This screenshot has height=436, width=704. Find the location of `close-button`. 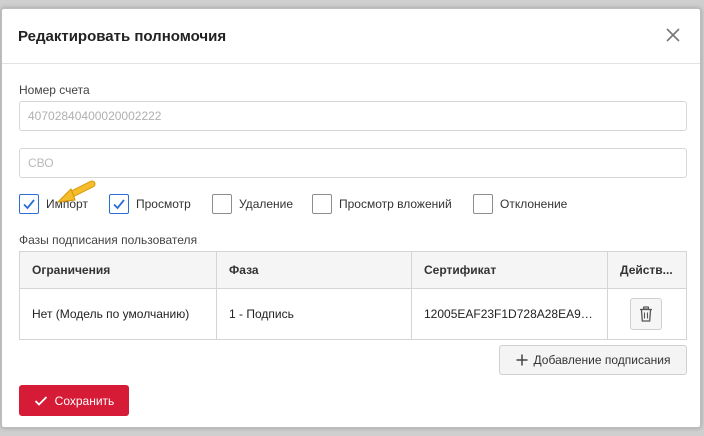

close-button is located at coordinates (673, 35).